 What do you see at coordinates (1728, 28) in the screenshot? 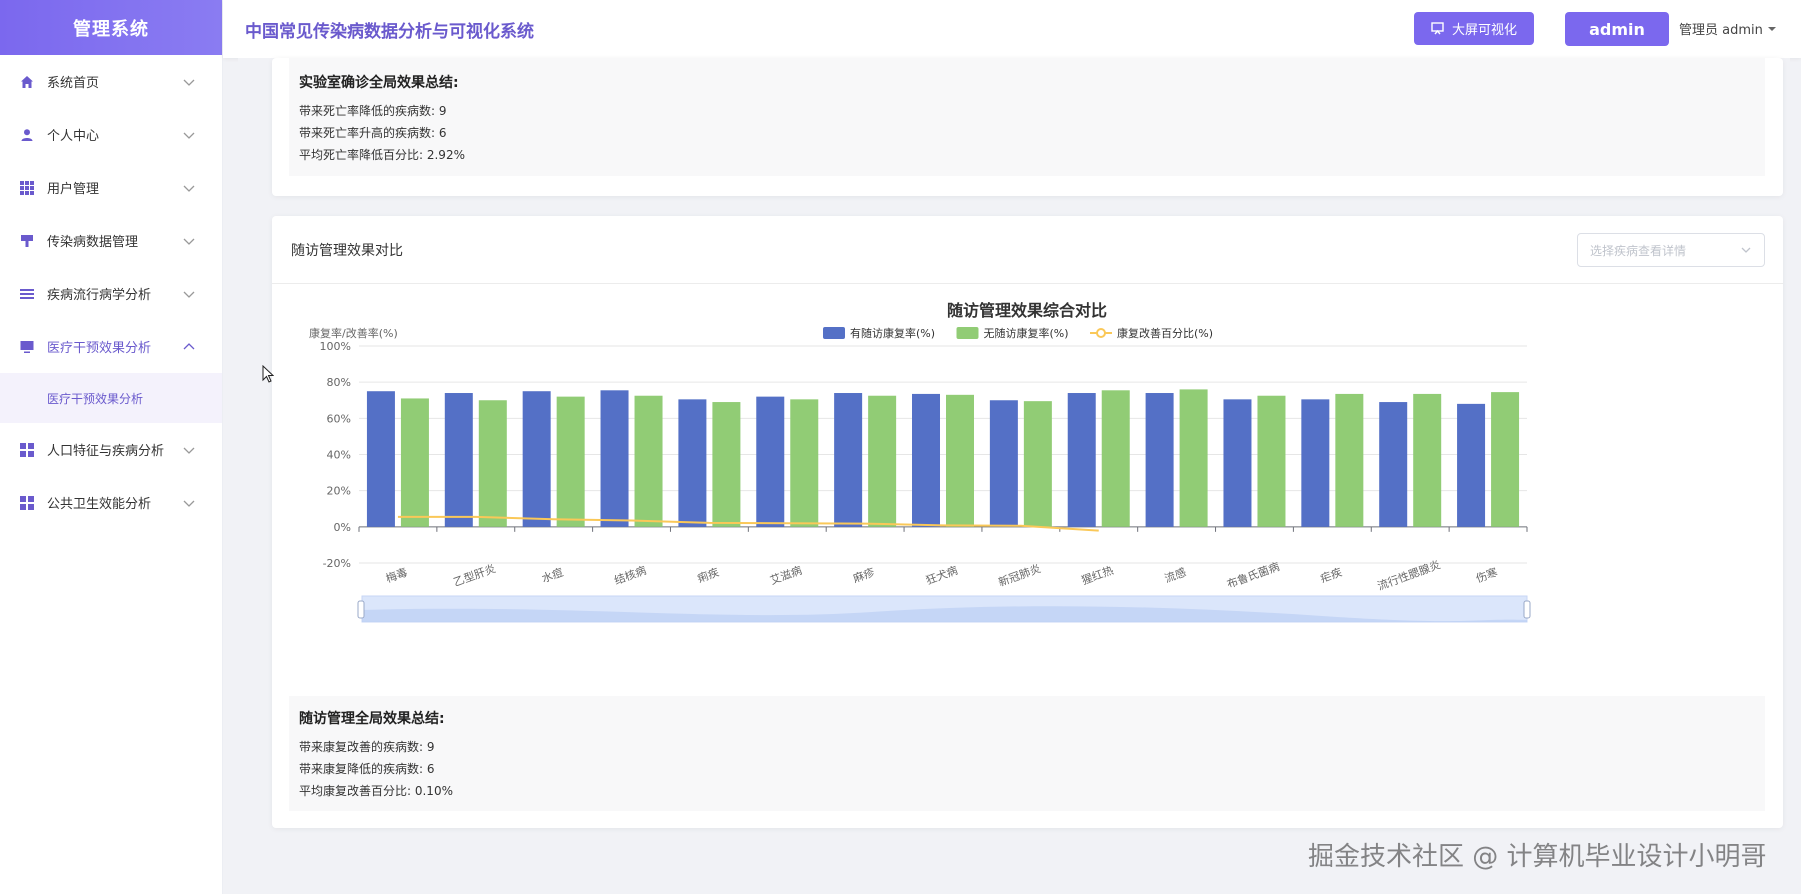
I see `user-menu: 管理员 admin` at bounding box center [1728, 28].